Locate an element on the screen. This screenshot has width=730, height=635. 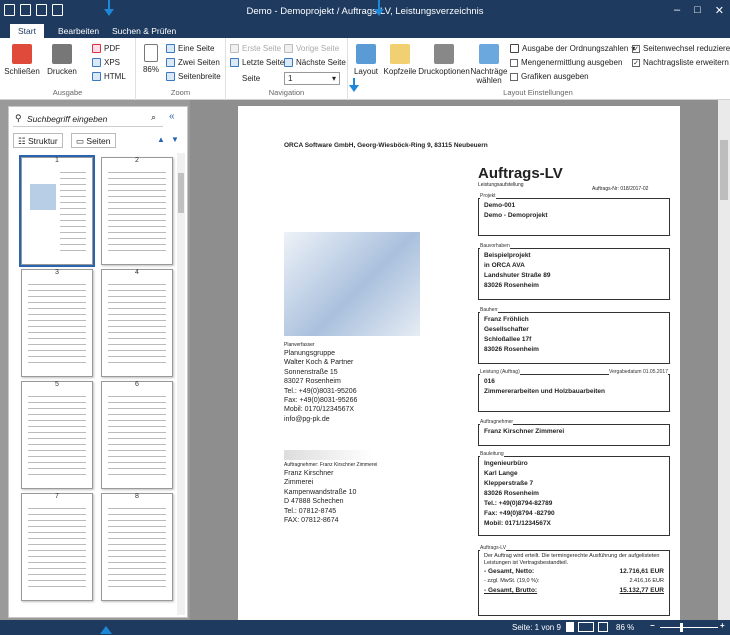
grafiken-checkbox: Grafiken ausgeben is located at coordinates (549, 76).